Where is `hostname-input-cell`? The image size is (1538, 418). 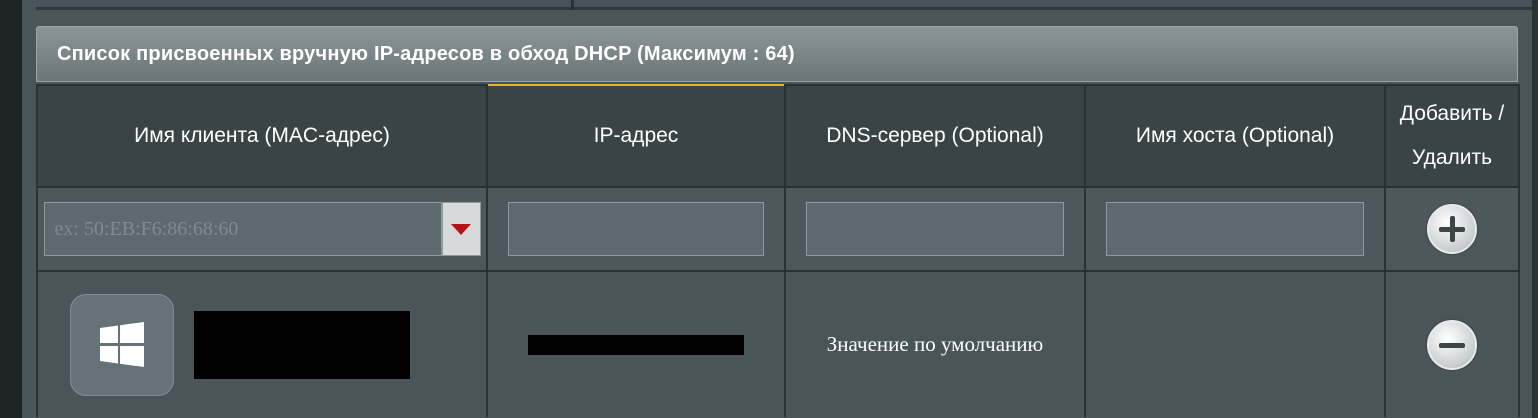
hostname-input-cell is located at coordinates (1235, 229).